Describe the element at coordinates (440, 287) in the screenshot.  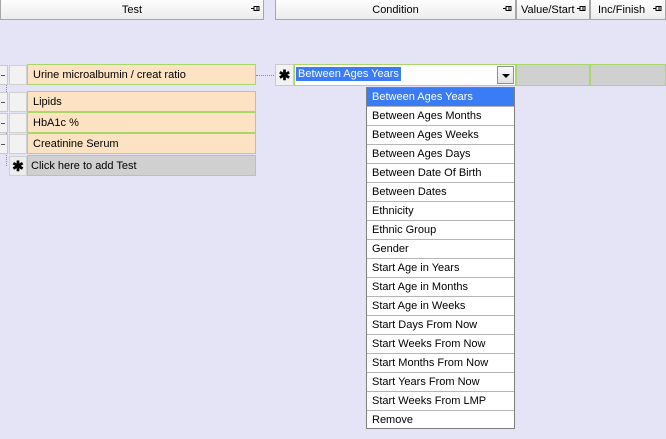
I see `dropdown-option: Start Age in Months` at that location.